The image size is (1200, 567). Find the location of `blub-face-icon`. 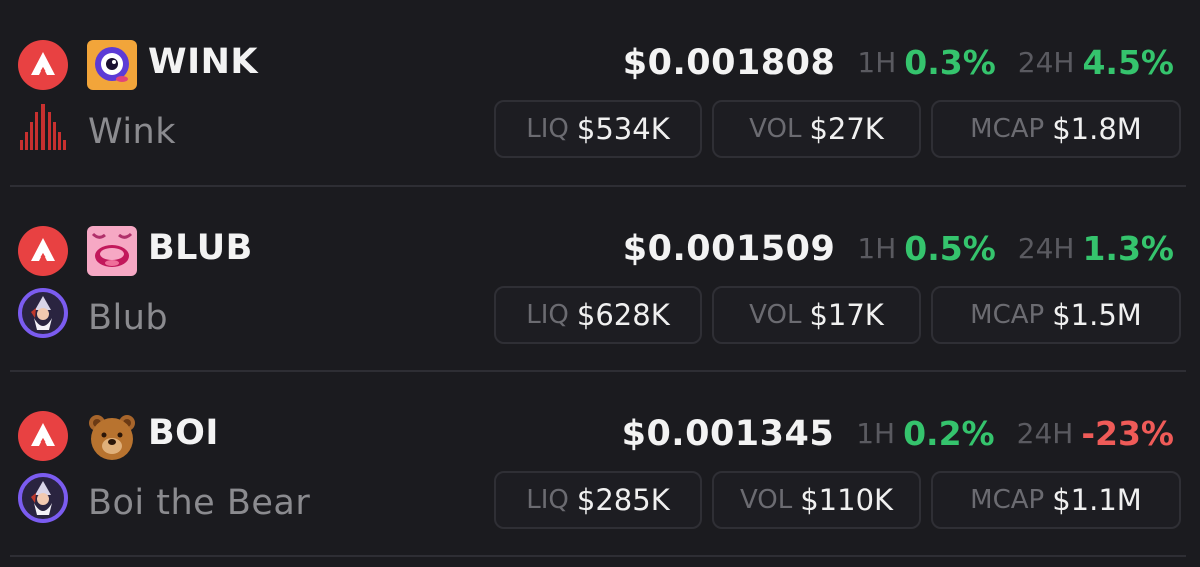

blub-face-icon is located at coordinates (112, 251).